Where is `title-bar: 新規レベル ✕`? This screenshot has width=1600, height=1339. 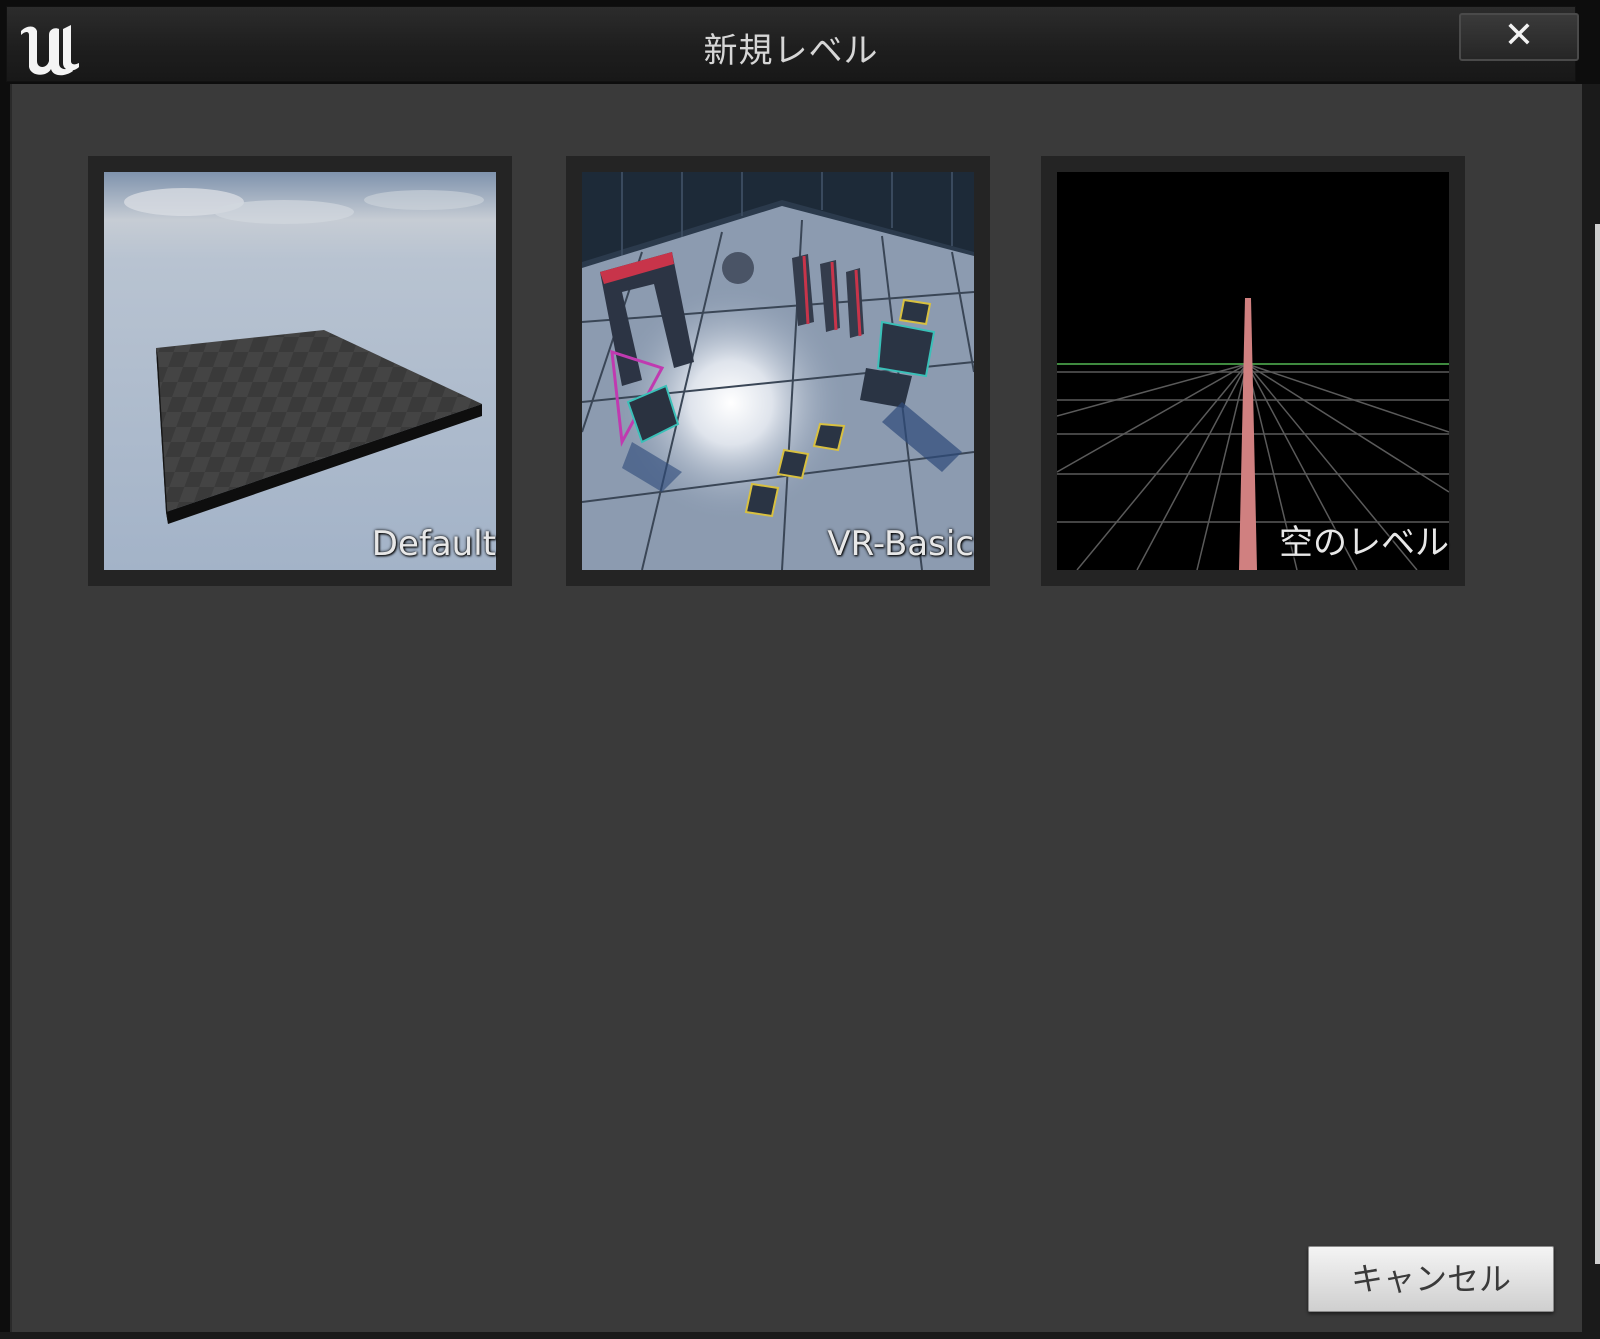
title-bar: 新規レベル ✕ is located at coordinates (792, 44).